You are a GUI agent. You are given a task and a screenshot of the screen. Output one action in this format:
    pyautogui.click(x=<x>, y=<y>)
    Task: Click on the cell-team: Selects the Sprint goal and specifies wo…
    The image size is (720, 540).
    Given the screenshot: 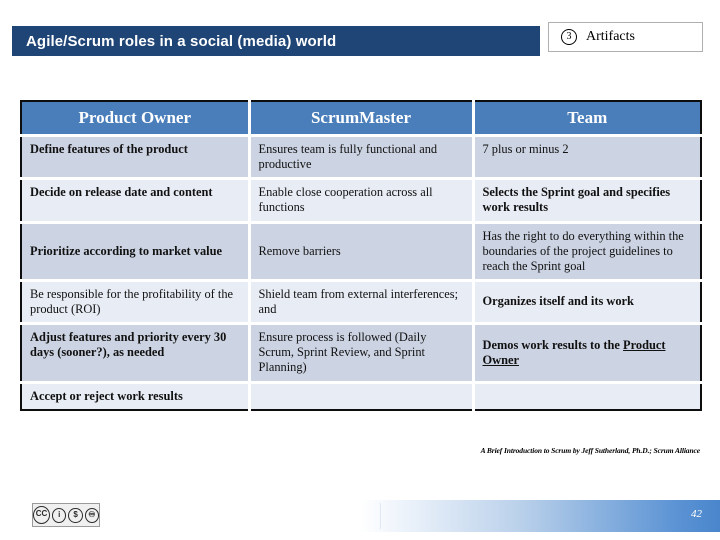 What is the action you would take?
    pyautogui.click(x=587, y=201)
    